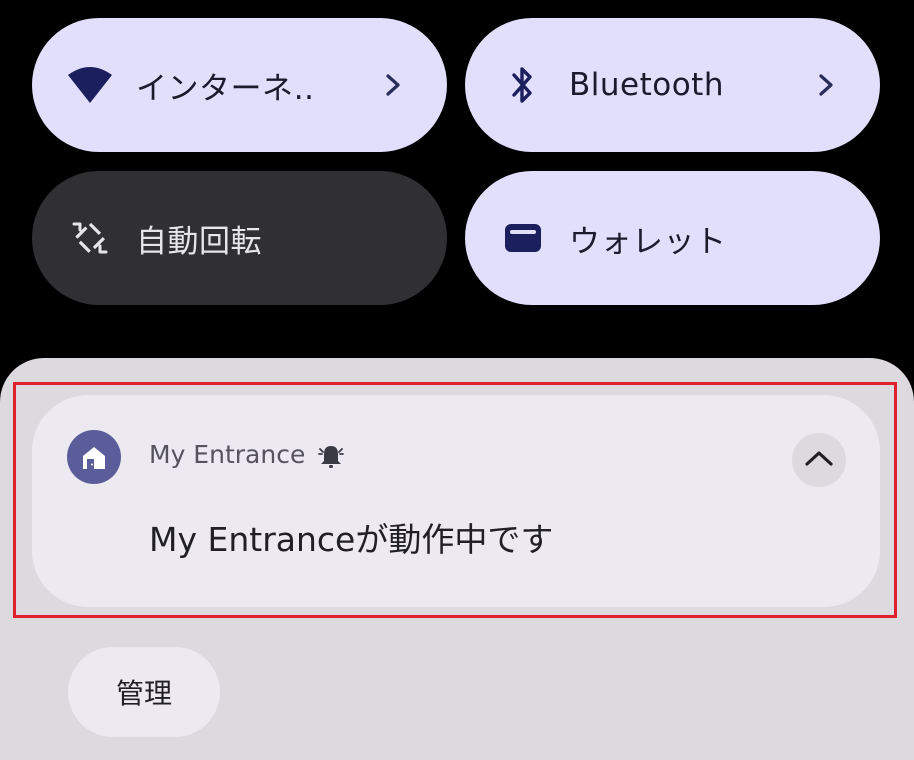 Image resolution: width=914 pixels, height=760 pixels. What do you see at coordinates (523, 238) in the screenshot?
I see `wallet-icon` at bounding box center [523, 238].